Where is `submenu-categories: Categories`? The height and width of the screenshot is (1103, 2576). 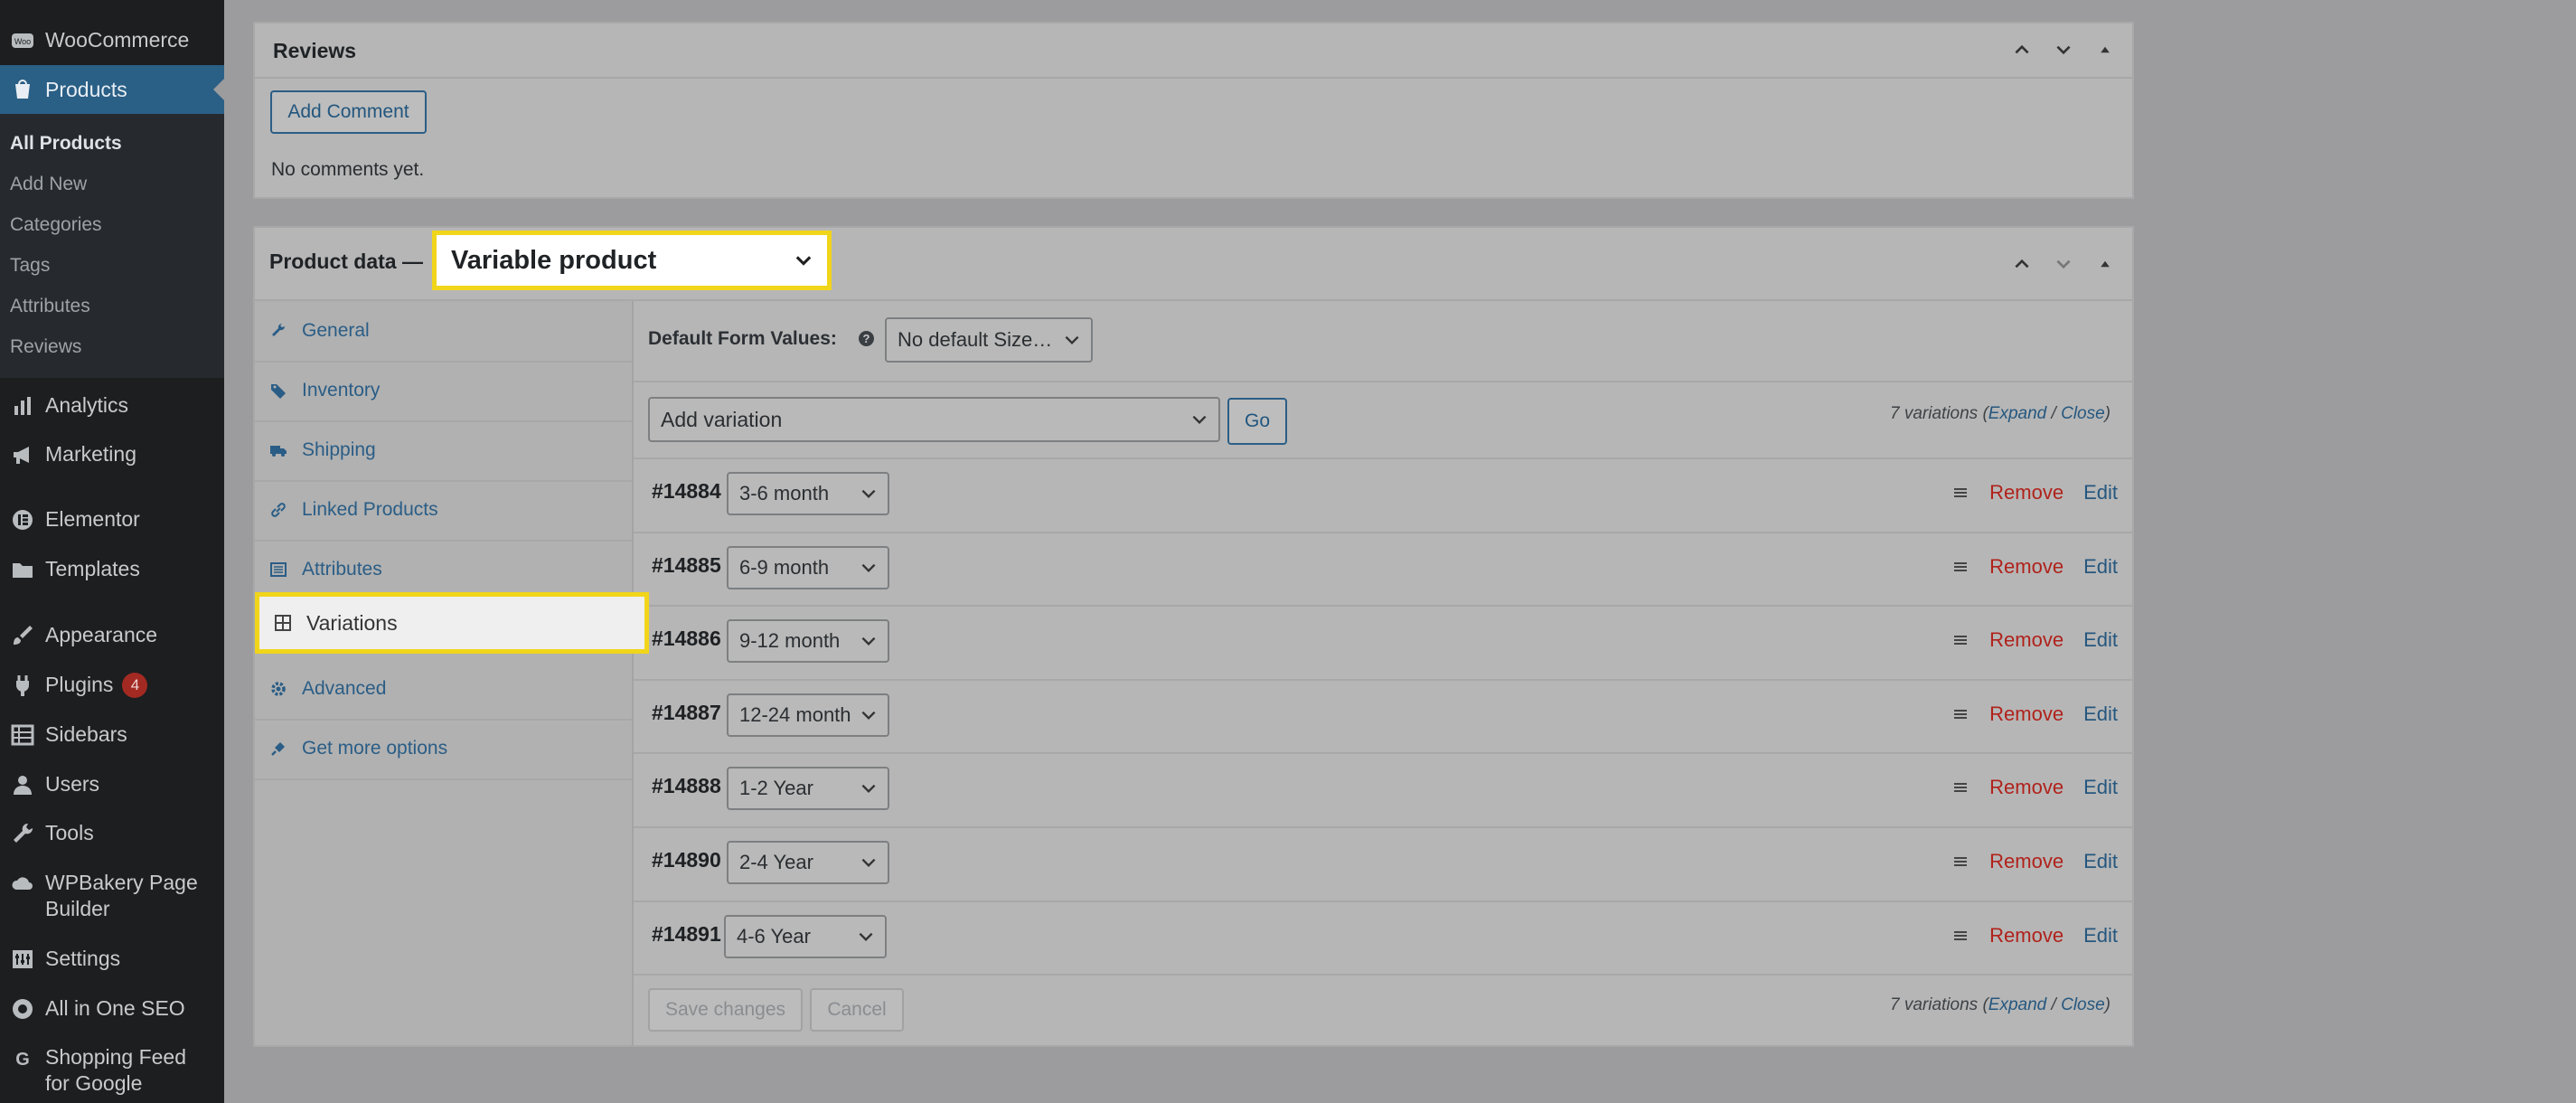
submenu-categories: Categories is located at coordinates (56, 225).